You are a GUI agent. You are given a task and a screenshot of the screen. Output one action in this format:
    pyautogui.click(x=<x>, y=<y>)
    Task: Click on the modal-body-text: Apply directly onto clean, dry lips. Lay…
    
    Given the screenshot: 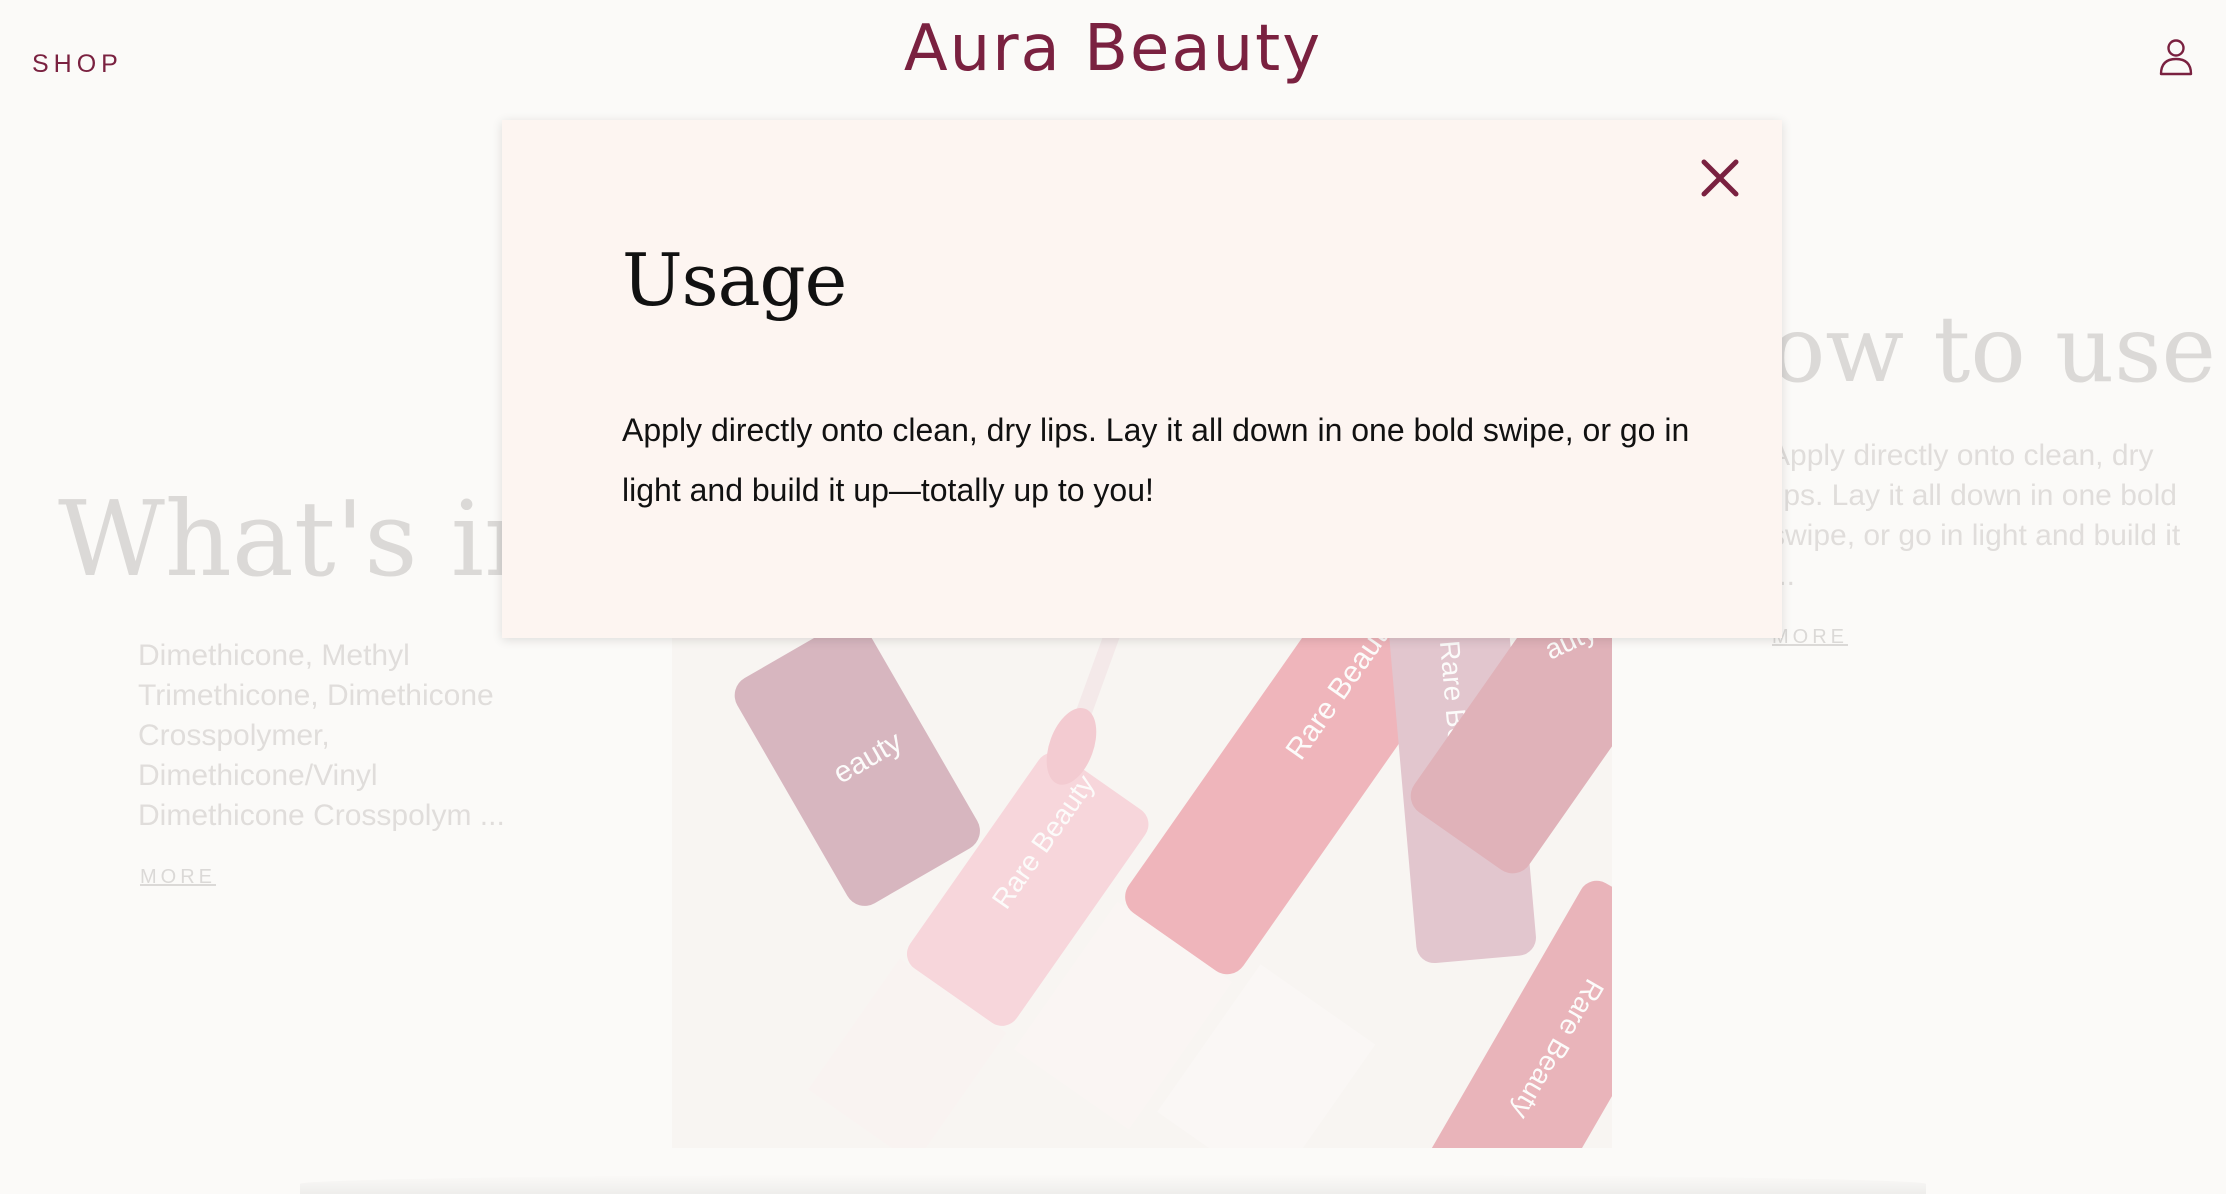 What is the action you would take?
    pyautogui.click(x=1156, y=460)
    